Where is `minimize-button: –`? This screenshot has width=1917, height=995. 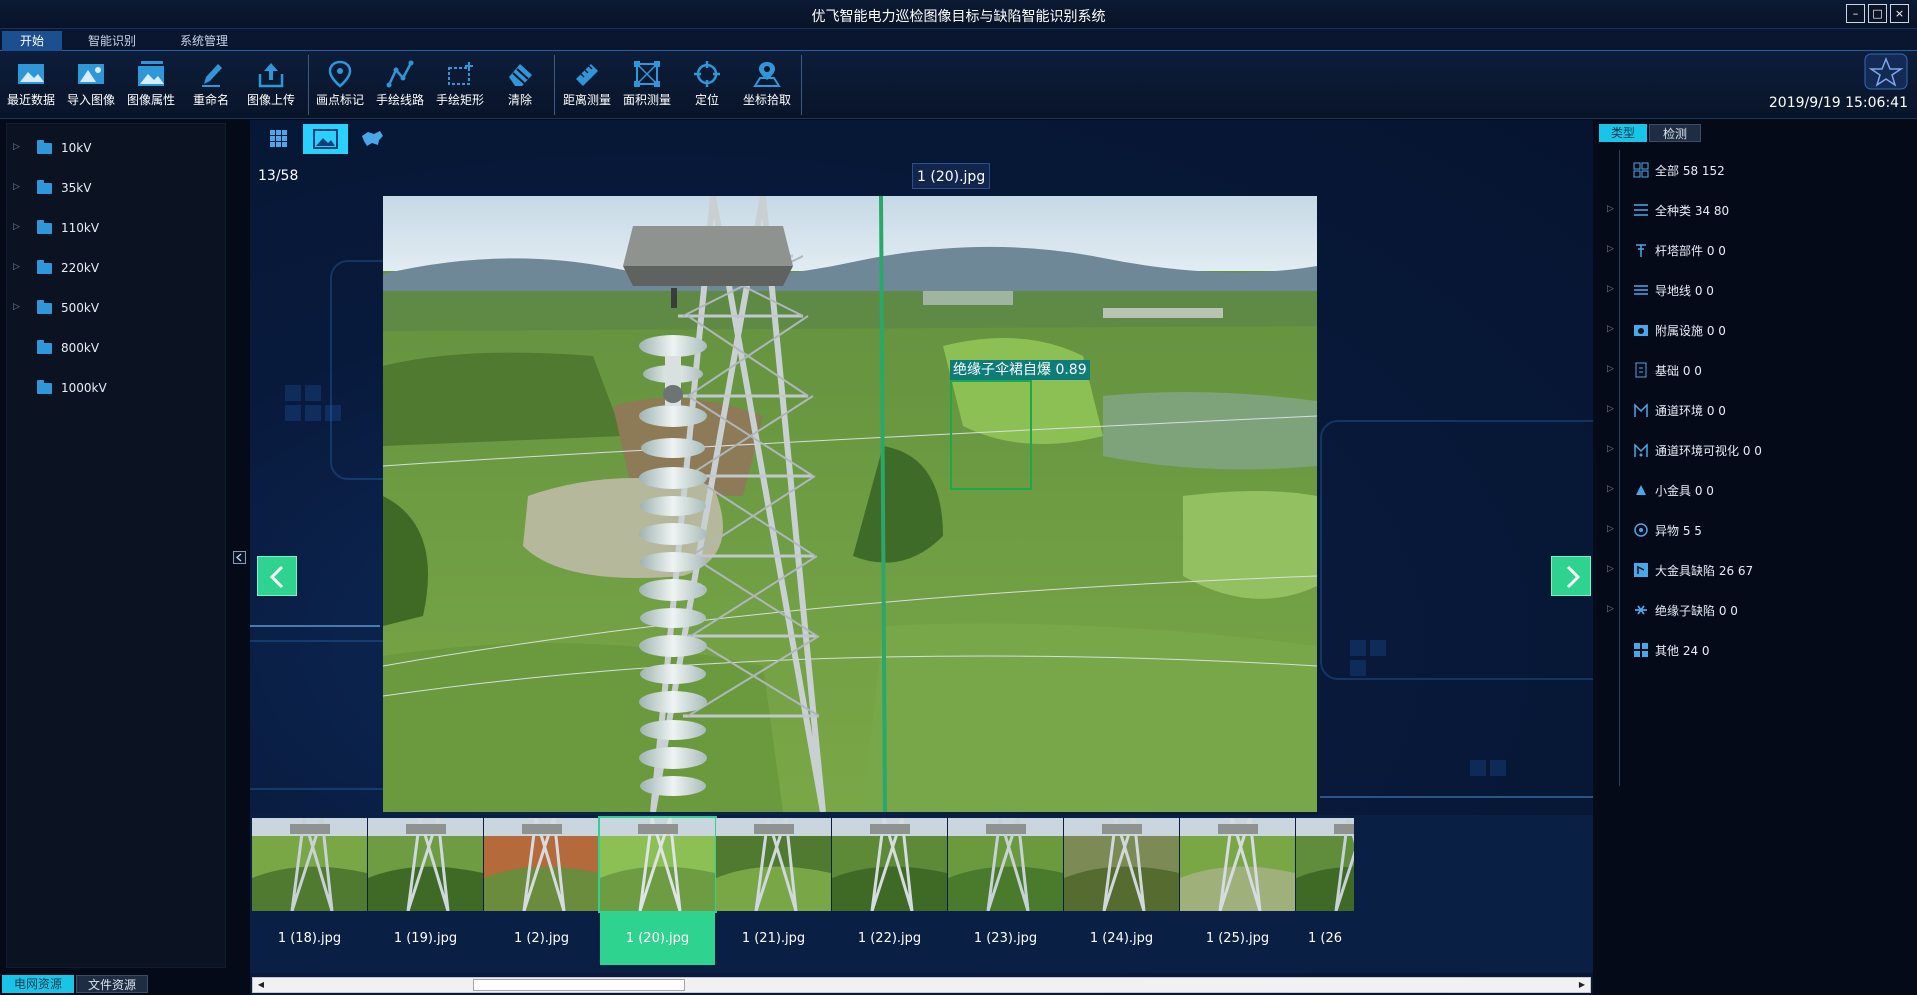
minimize-button: – is located at coordinates (1855, 13).